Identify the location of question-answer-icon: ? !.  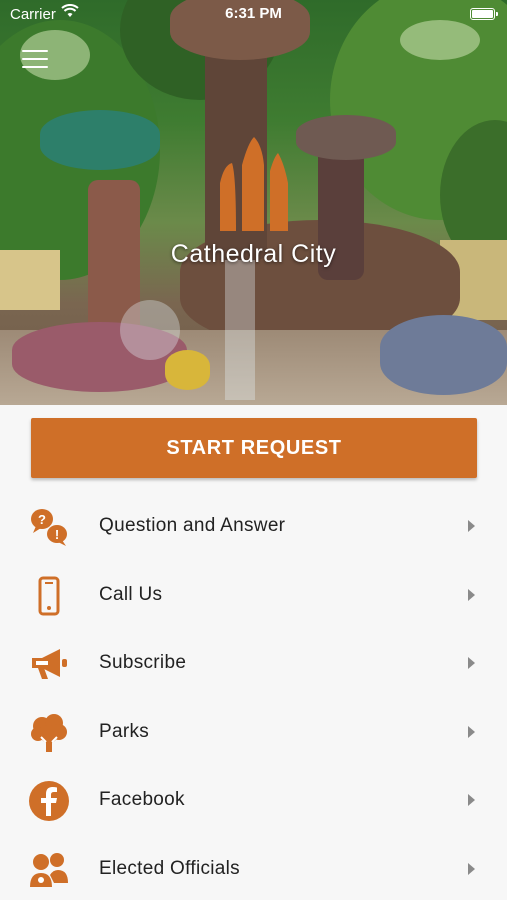
(49, 527).